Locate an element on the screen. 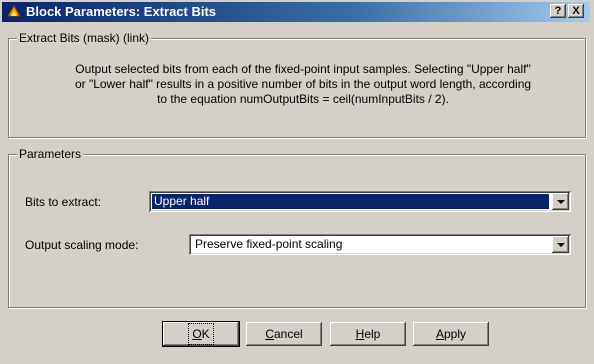  close-button: X is located at coordinates (576, 11).